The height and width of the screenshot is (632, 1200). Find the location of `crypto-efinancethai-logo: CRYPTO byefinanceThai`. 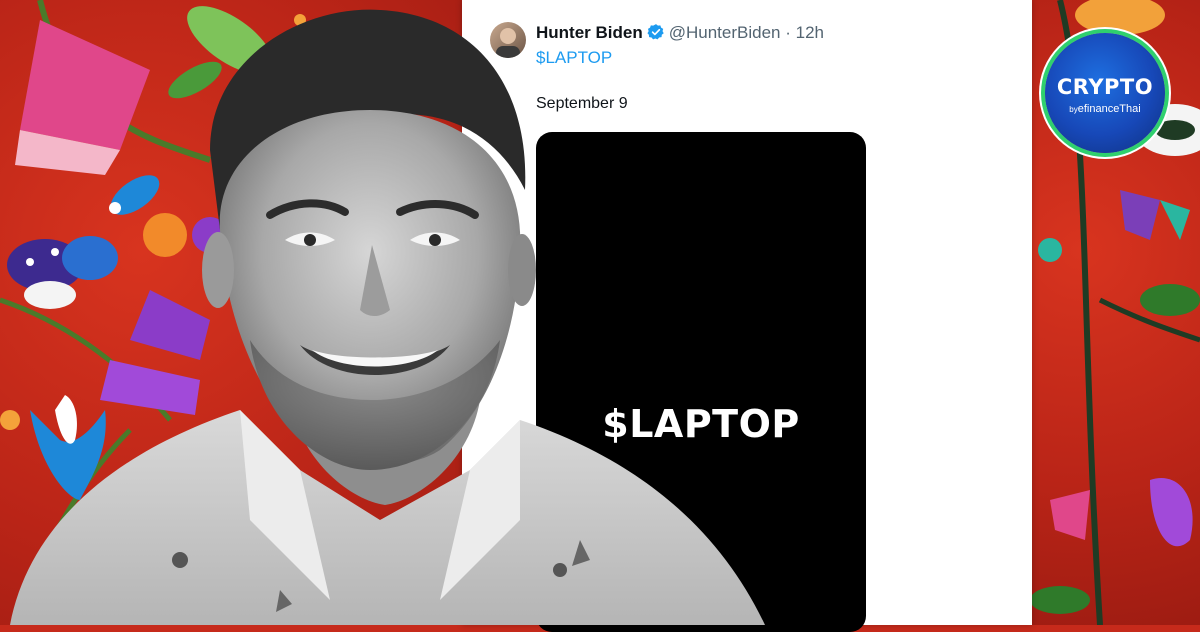

crypto-efinancethai-logo: CRYPTO byefinanceThai is located at coordinates (1105, 93).